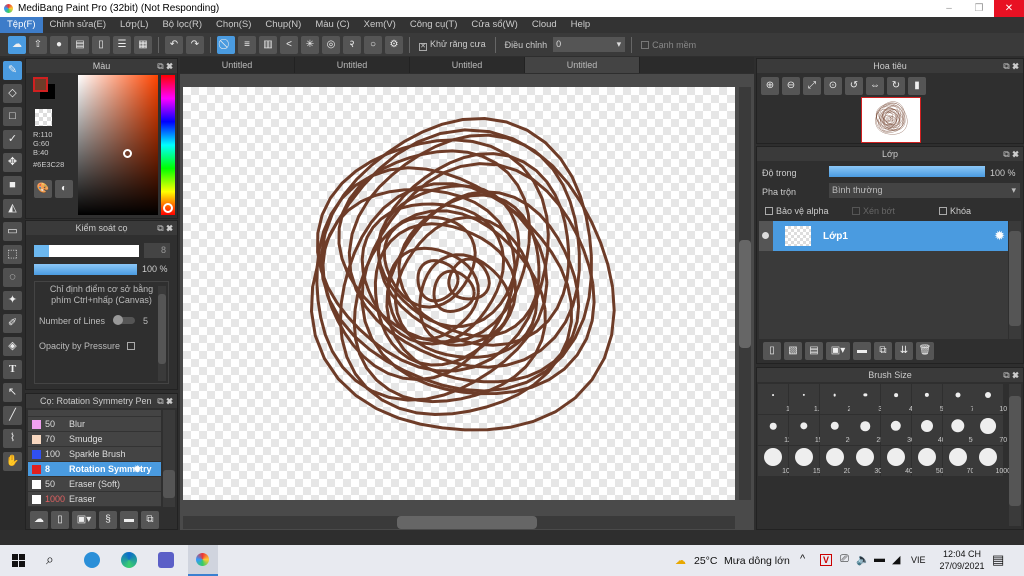 The image size is (1024, 576). Describe the element at coordinates (904, 351) in the screenshot. I see `merge-down-icon: ⇊` at that location.